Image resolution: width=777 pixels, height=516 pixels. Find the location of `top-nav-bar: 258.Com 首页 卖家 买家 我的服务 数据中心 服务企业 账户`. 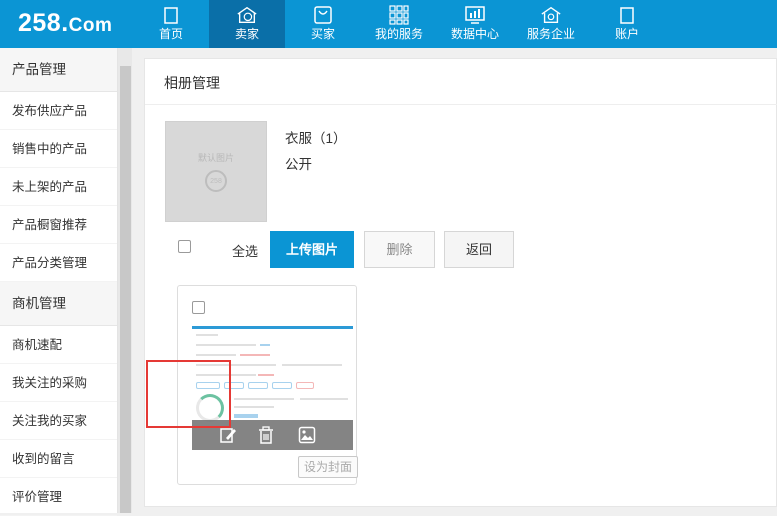

top-nav-bar: 258.Com 首页 卖家 买家 我的服务 数据中心 服务企业 账户 is located at coordinates (388, 24).